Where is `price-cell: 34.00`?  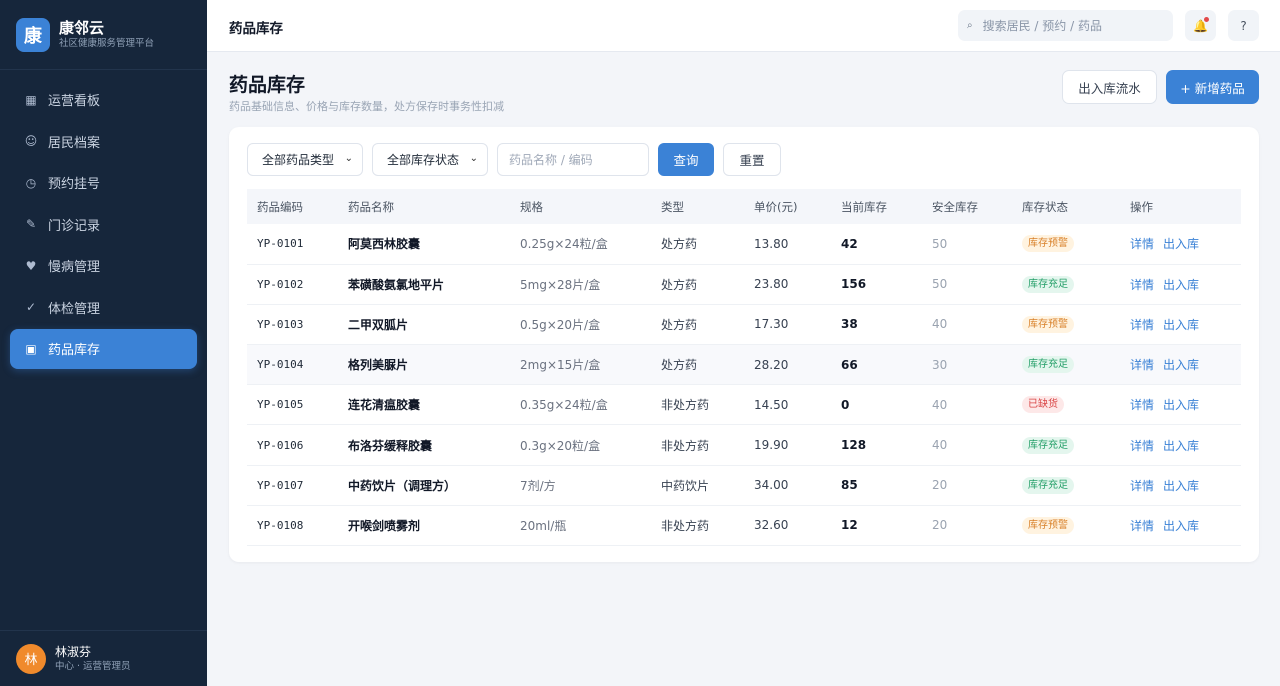 price-cell: 34.00 is located at coordinates (771, 485).